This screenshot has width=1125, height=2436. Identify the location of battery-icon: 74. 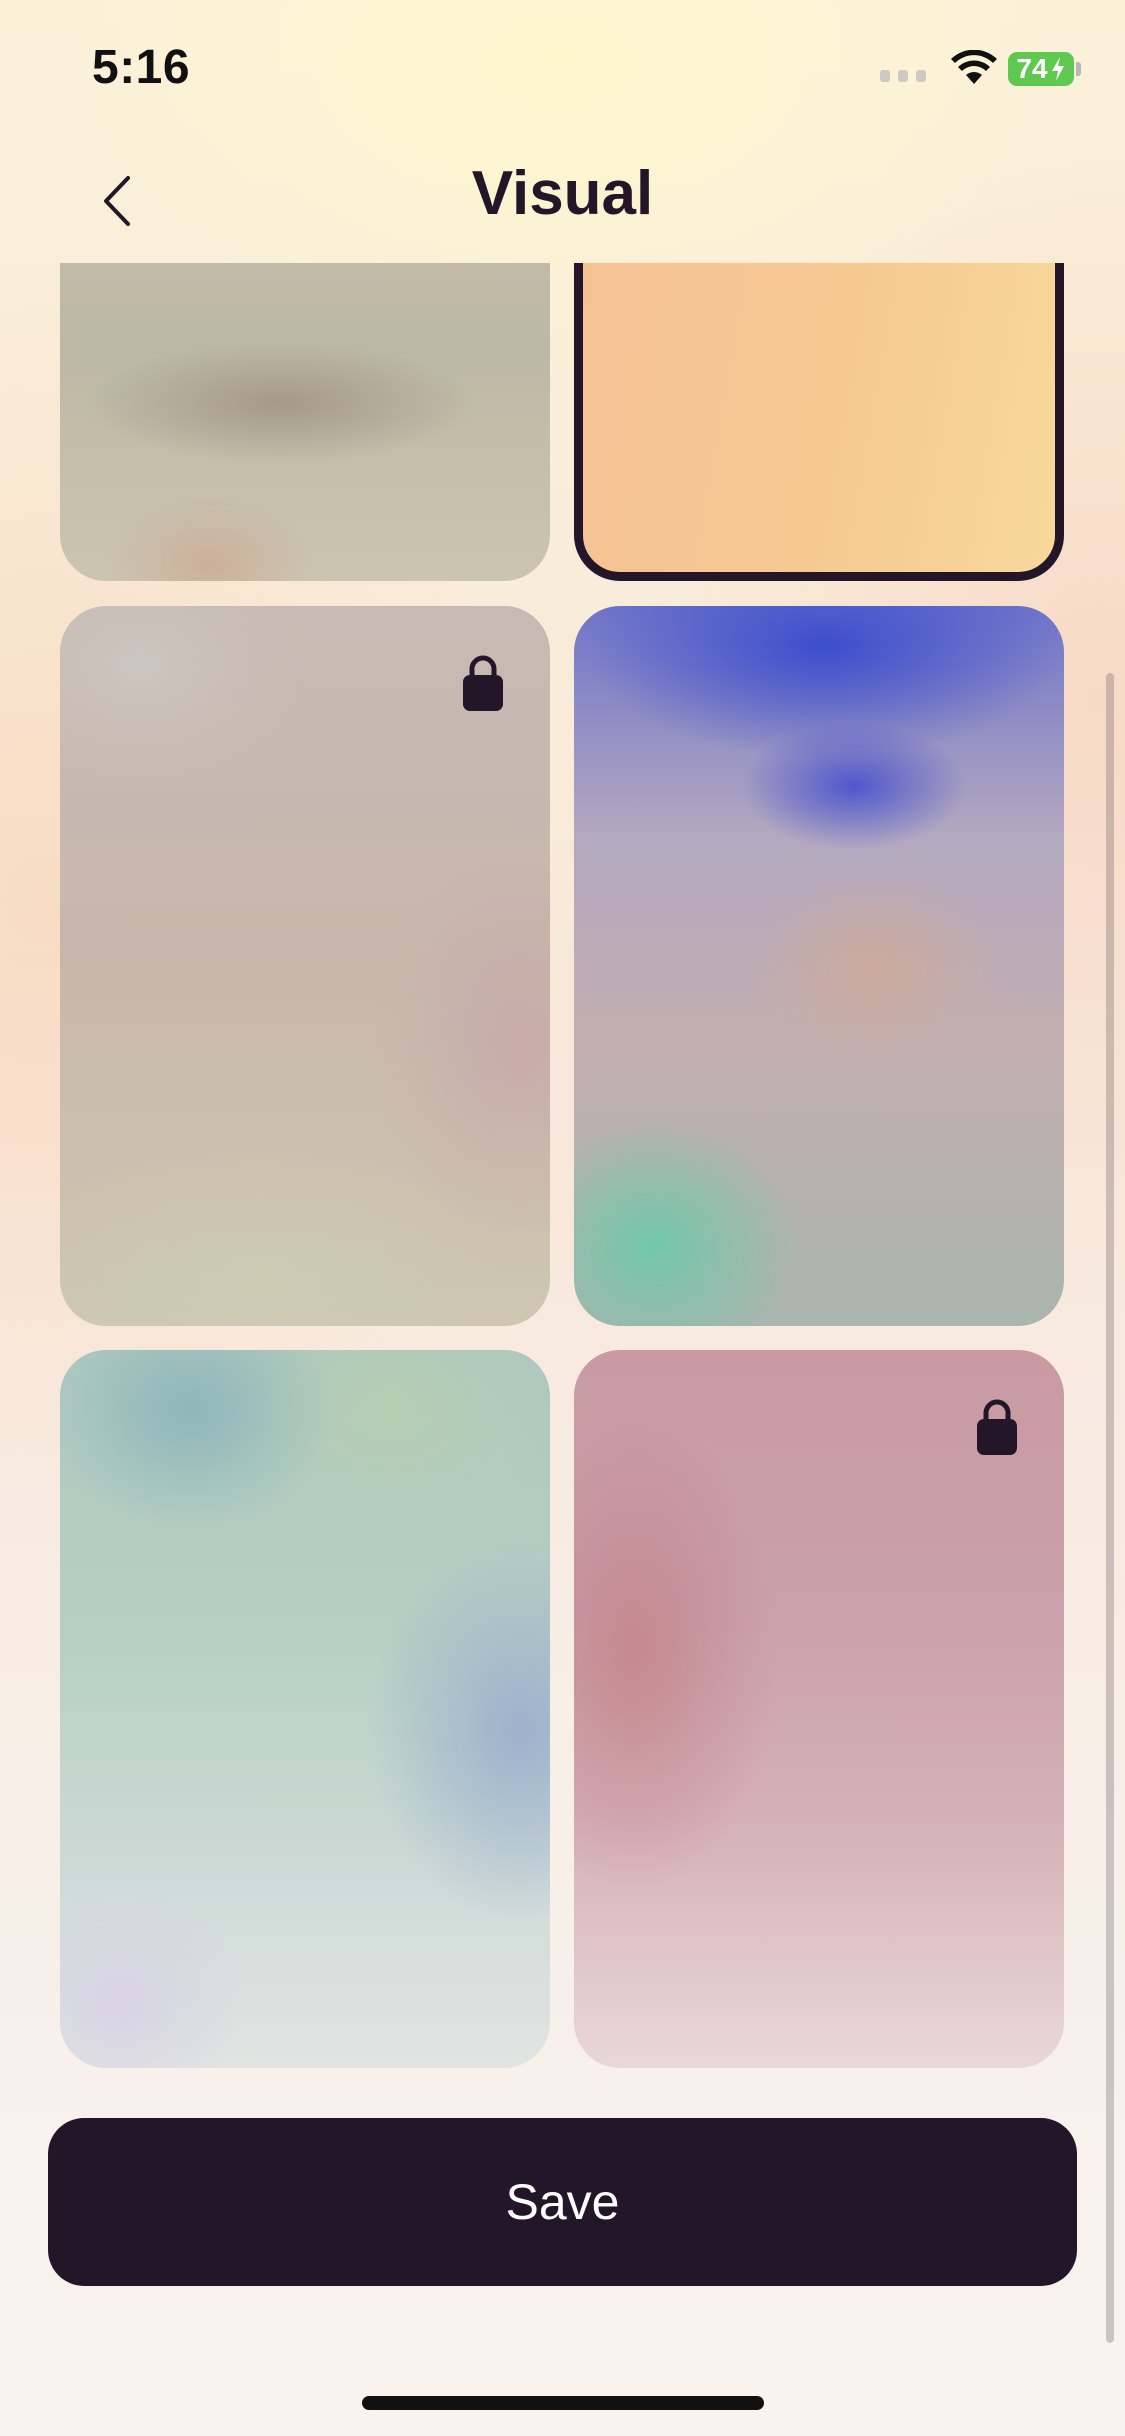
(1041, 69).